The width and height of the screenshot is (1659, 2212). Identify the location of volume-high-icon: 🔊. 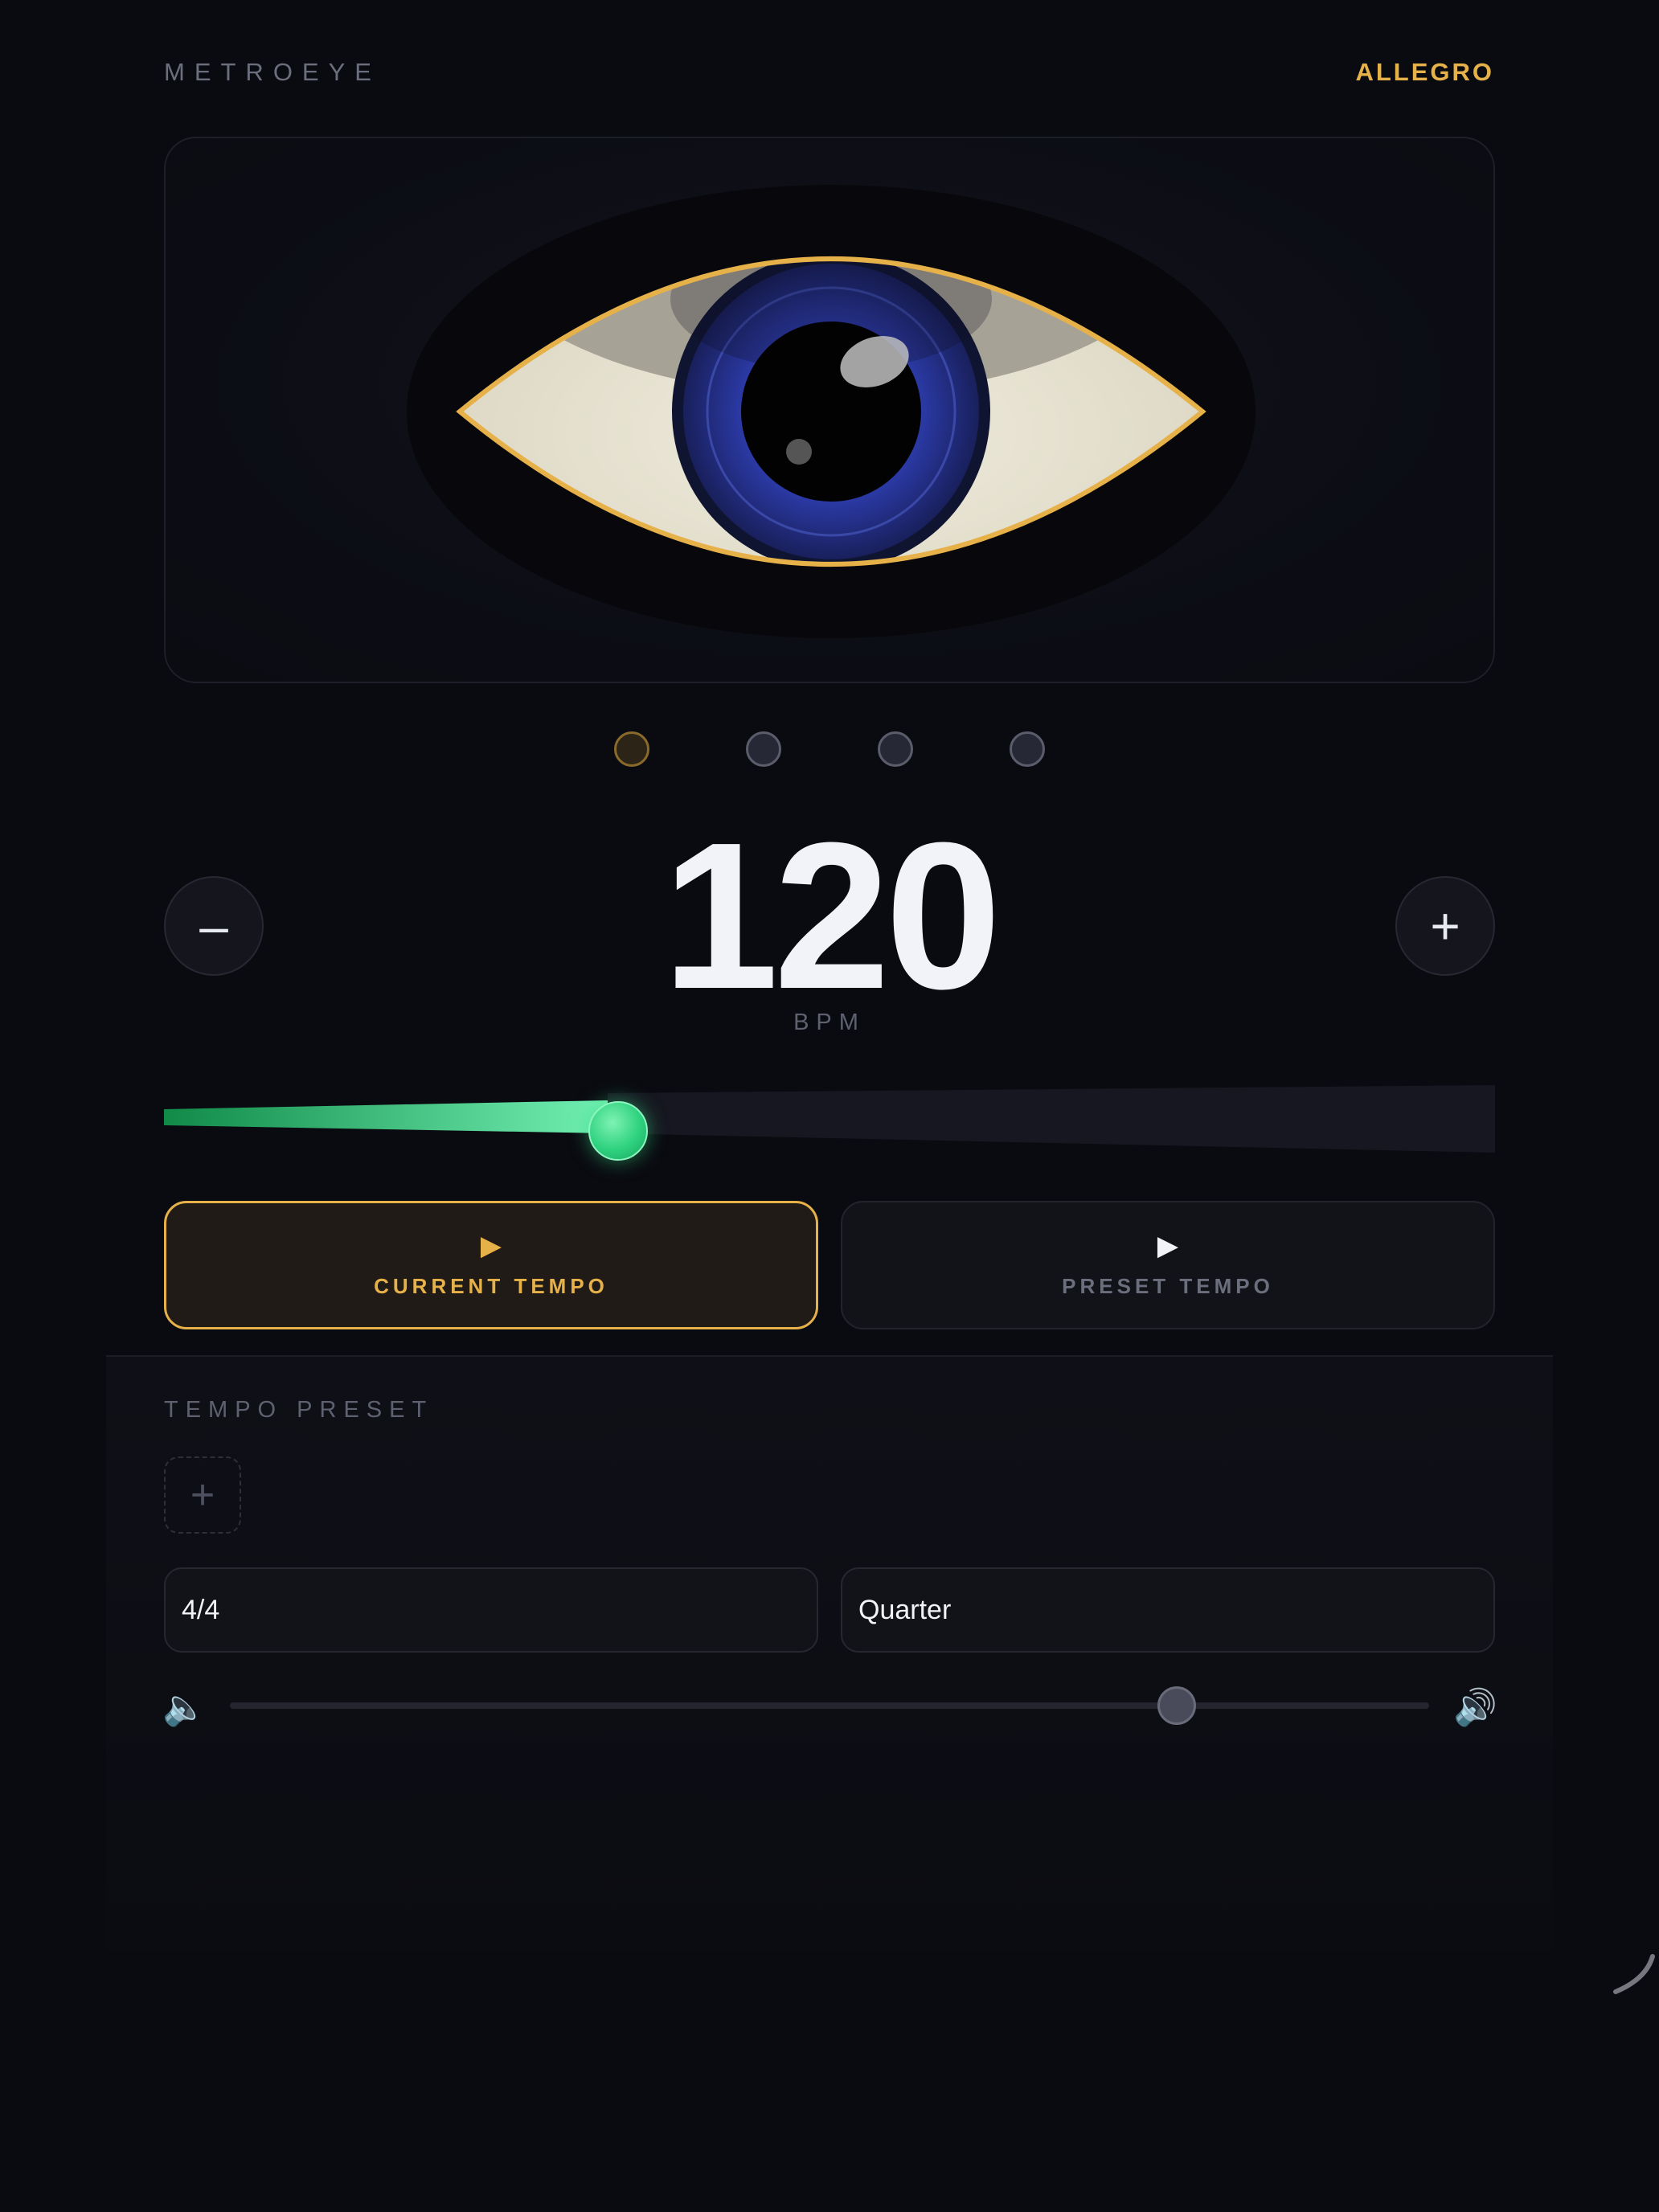
(1475, 1707).